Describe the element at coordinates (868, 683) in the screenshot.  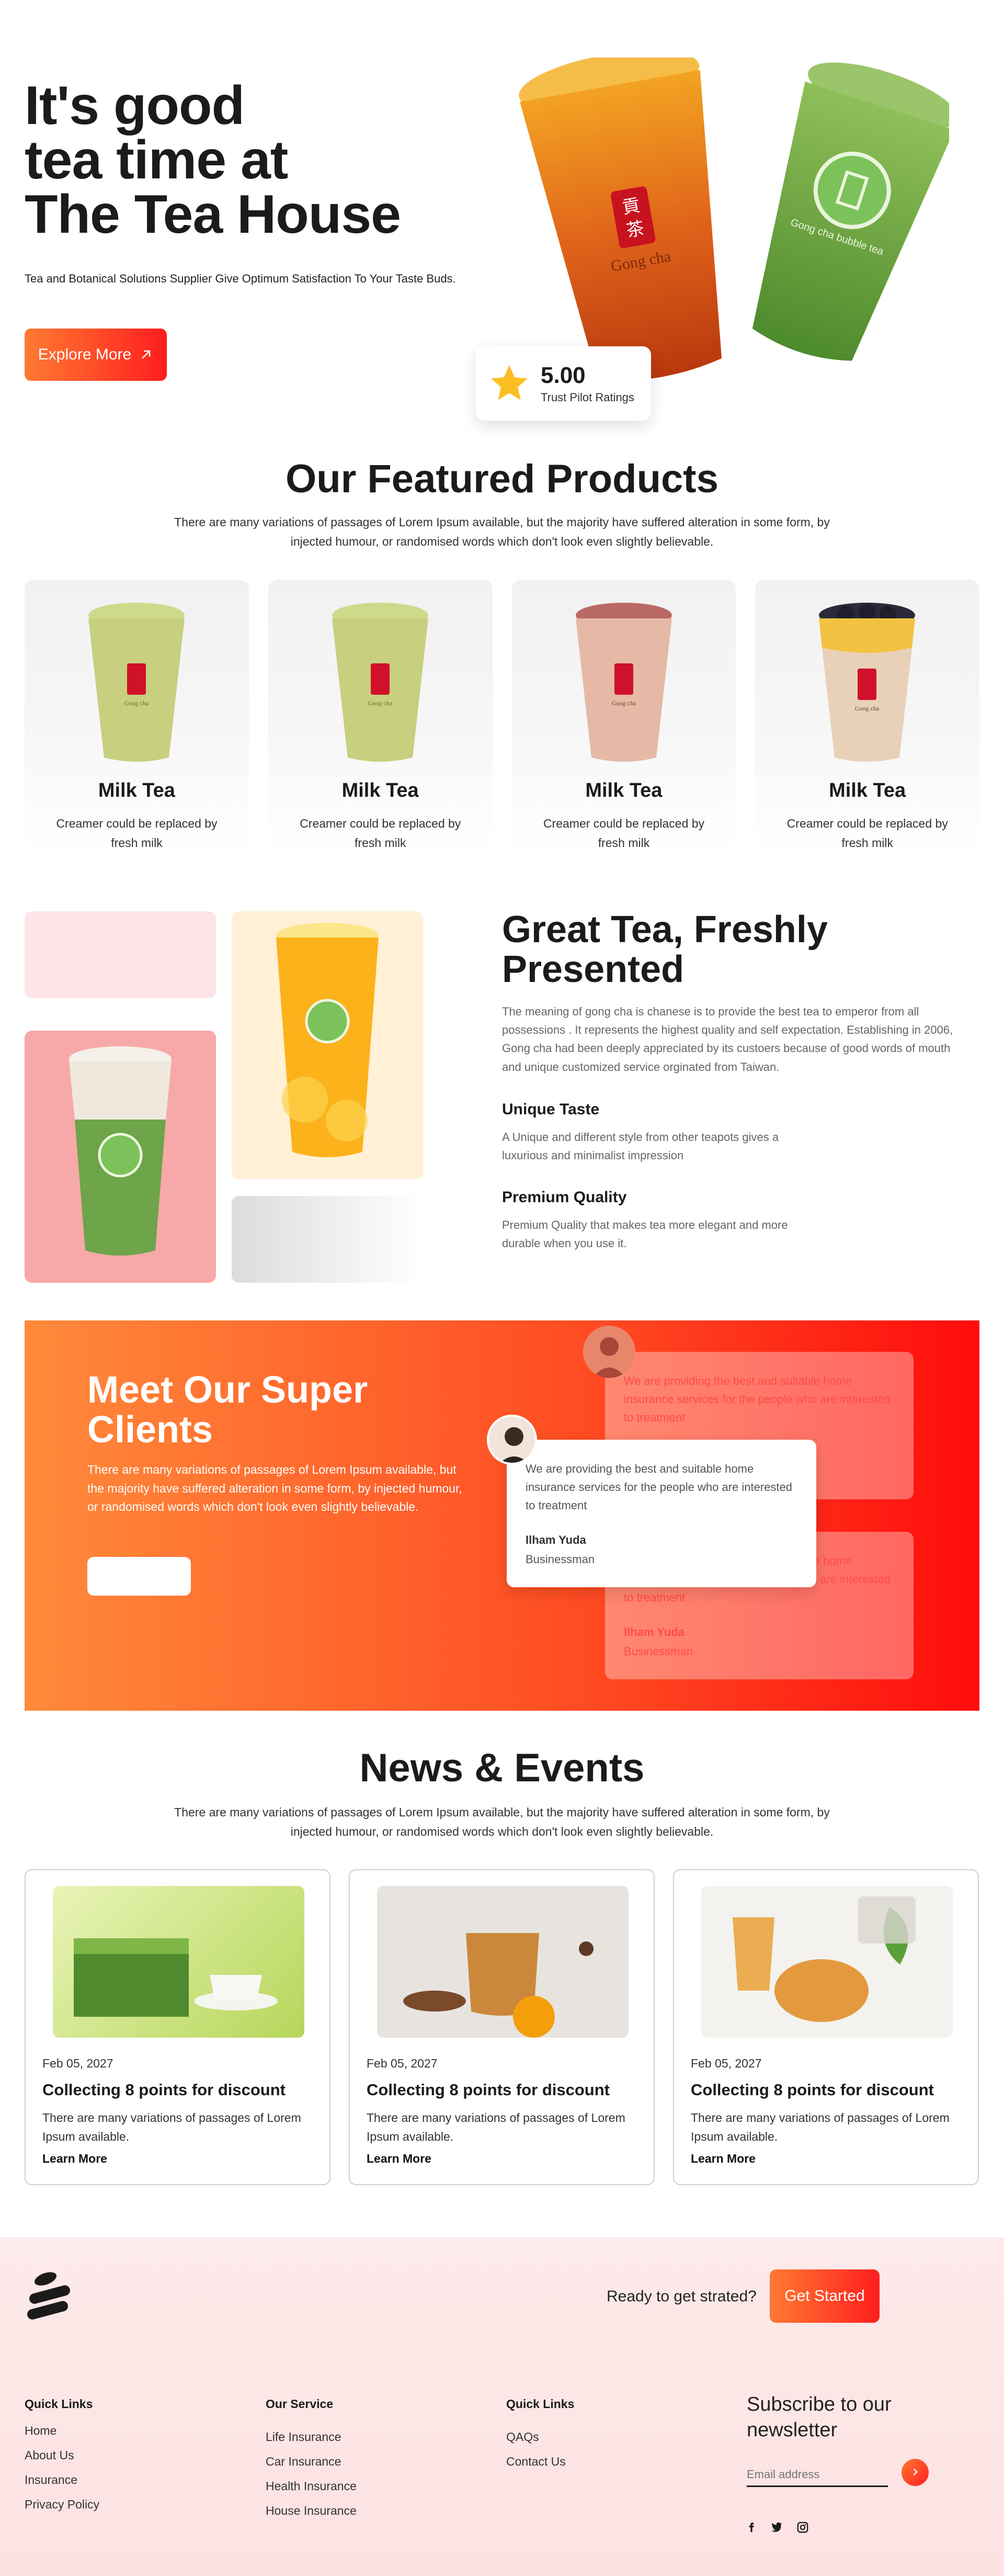
I see `pearl-milk-tea-image: Gong cha` at that location.